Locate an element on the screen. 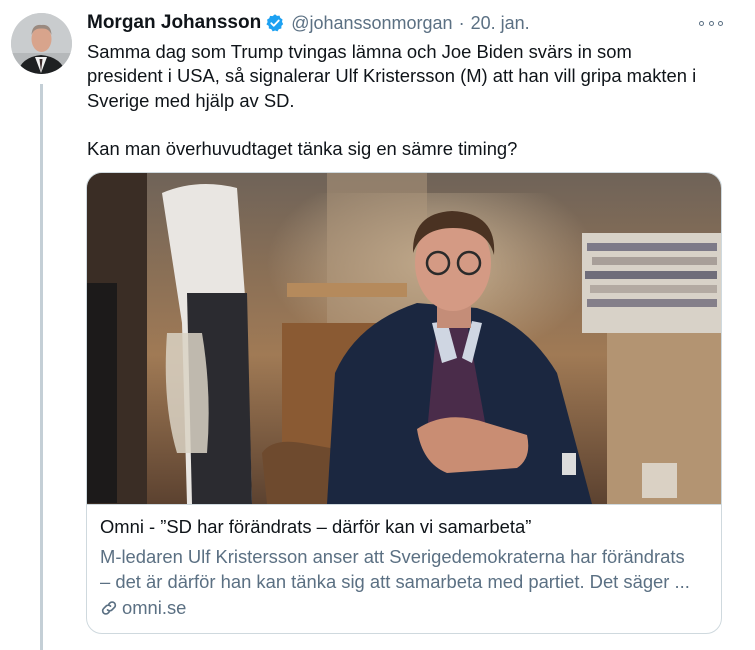  card-source: omni.se is located at coordinates (143, 608).